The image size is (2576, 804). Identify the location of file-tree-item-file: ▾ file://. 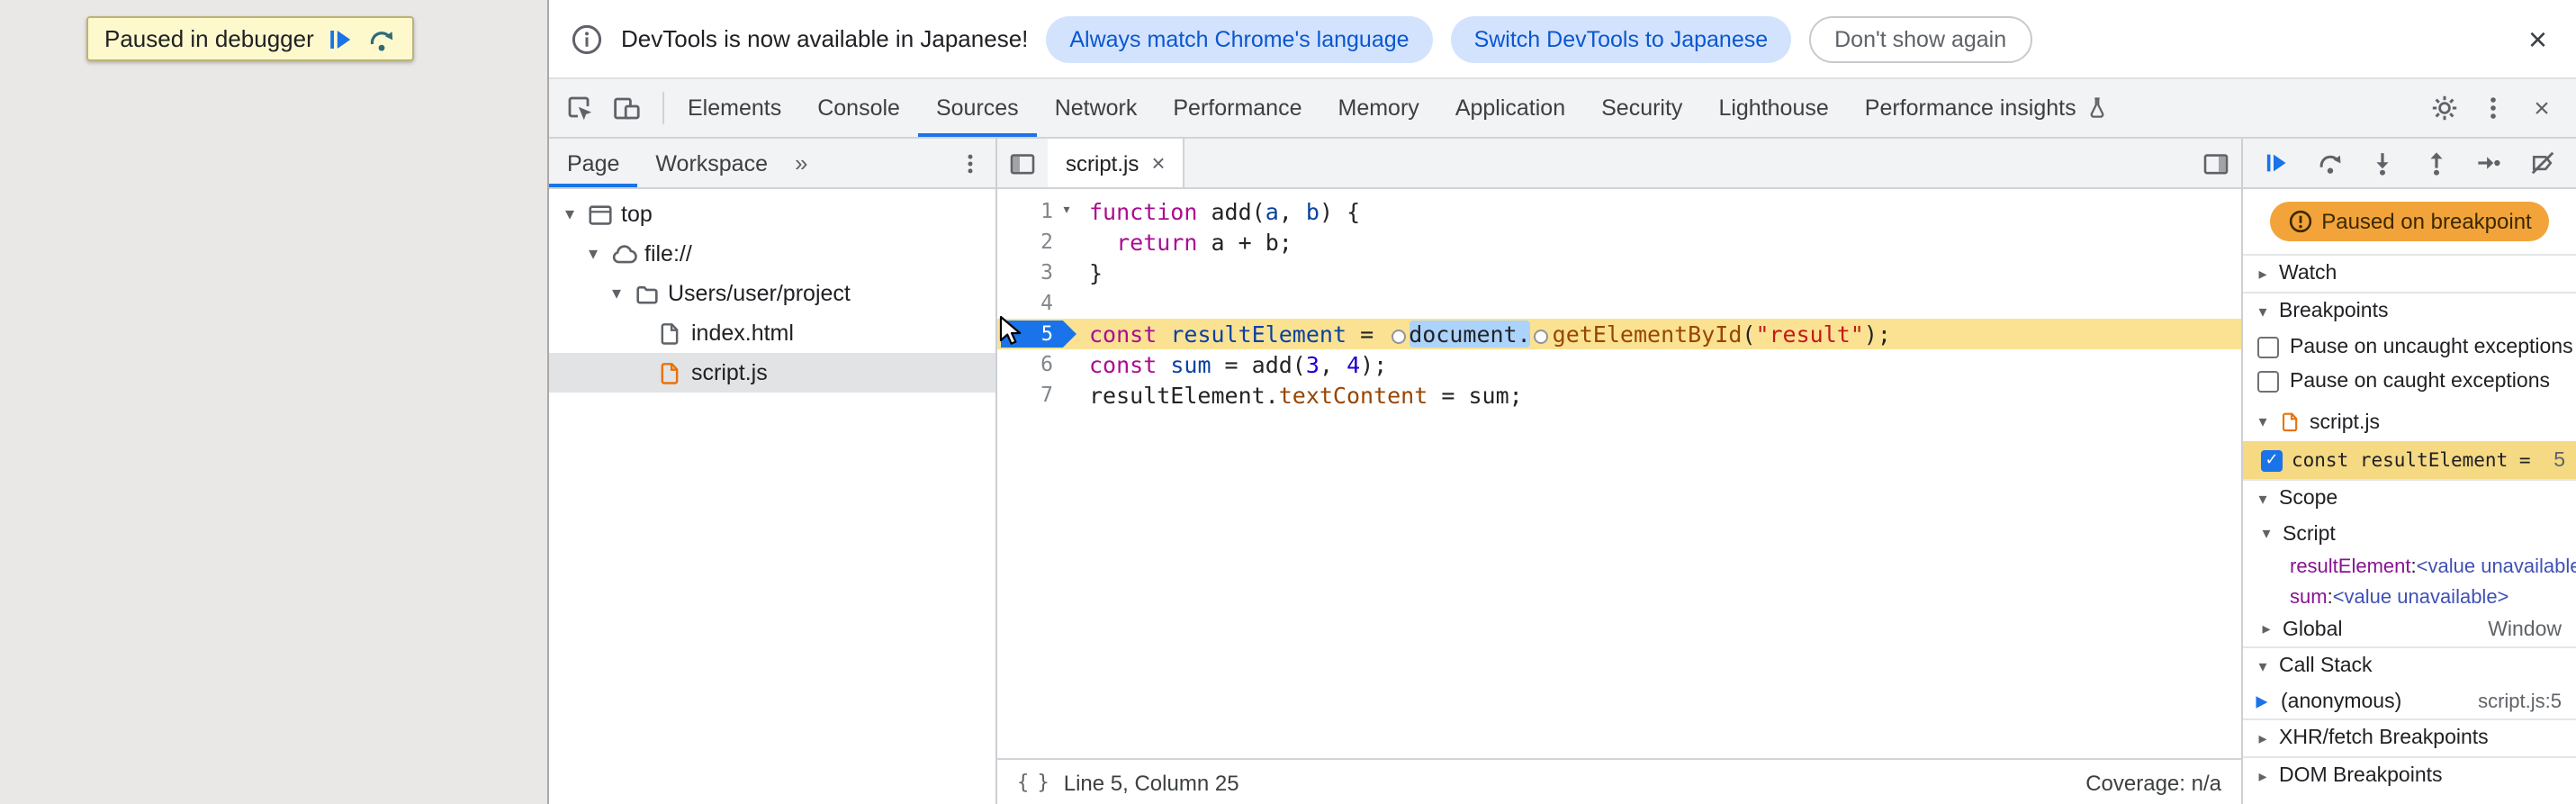
(772, 254).